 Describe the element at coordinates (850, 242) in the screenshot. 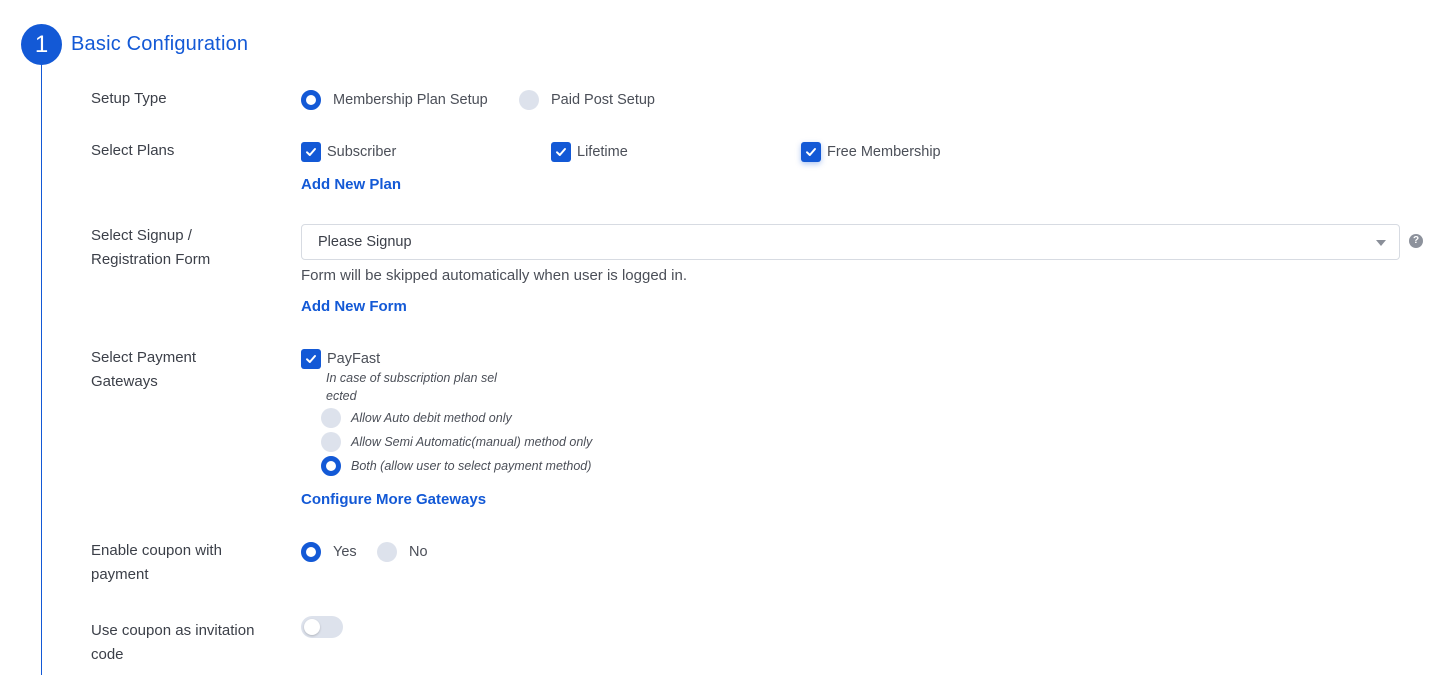

I see `signup-form-select: Please Signup` at that location.